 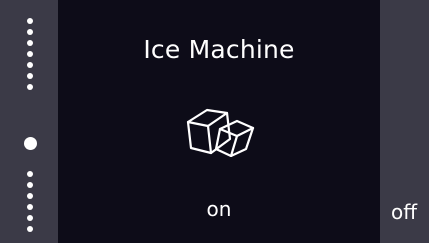 I want to click on feature-title: Ice Machine, so click(x=219, y=49).